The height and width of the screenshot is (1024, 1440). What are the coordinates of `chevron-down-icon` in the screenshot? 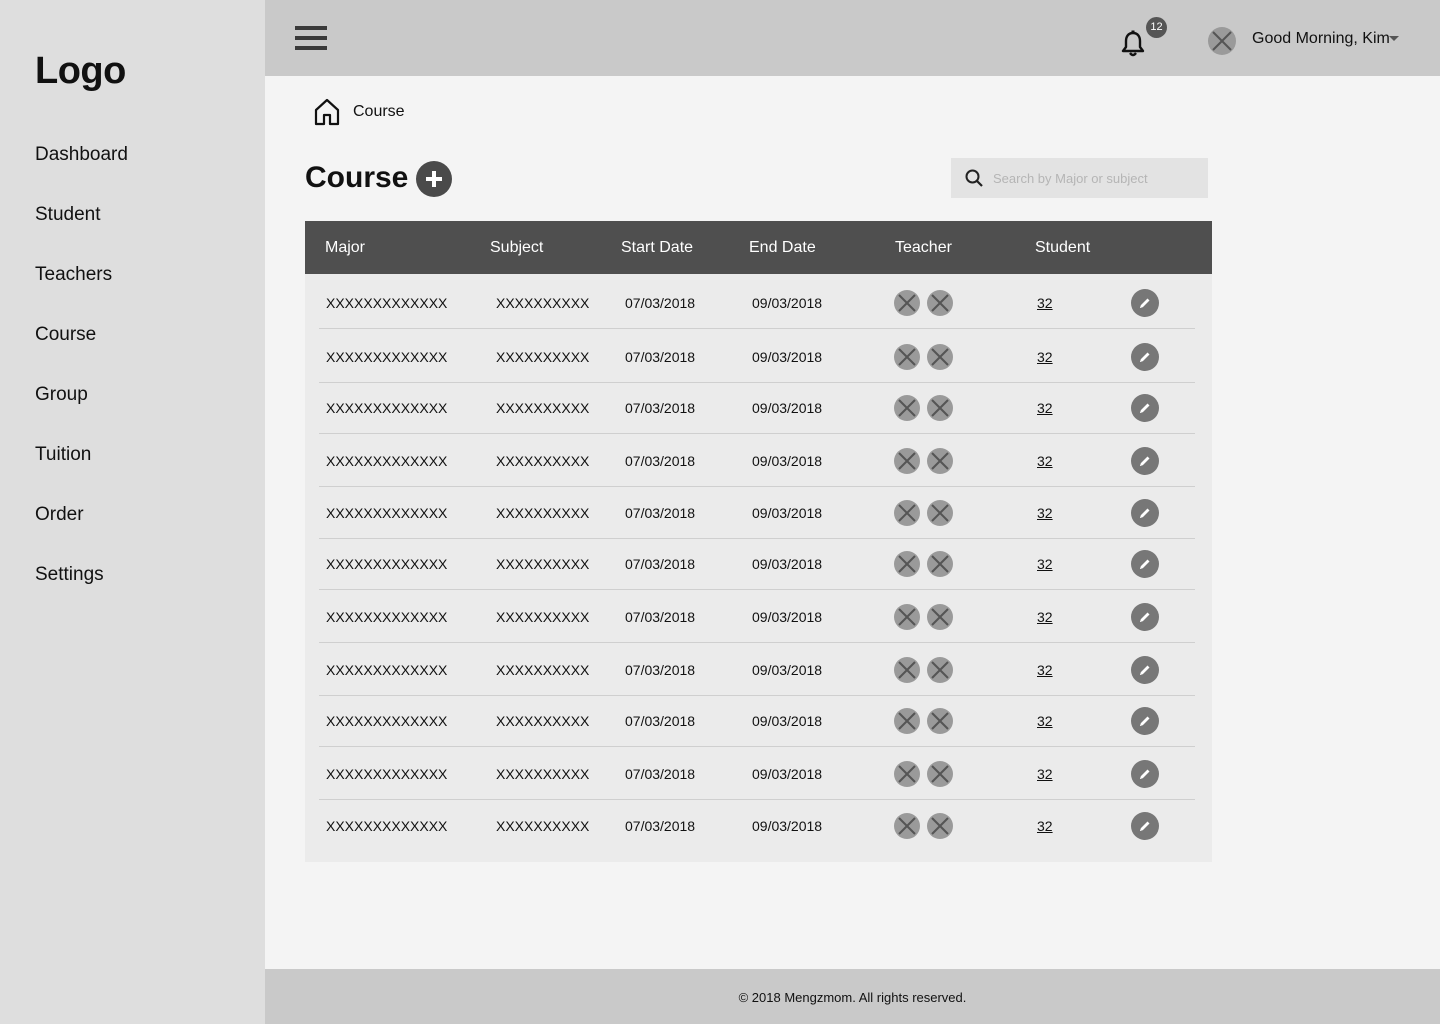 It's located at (1394, 38).